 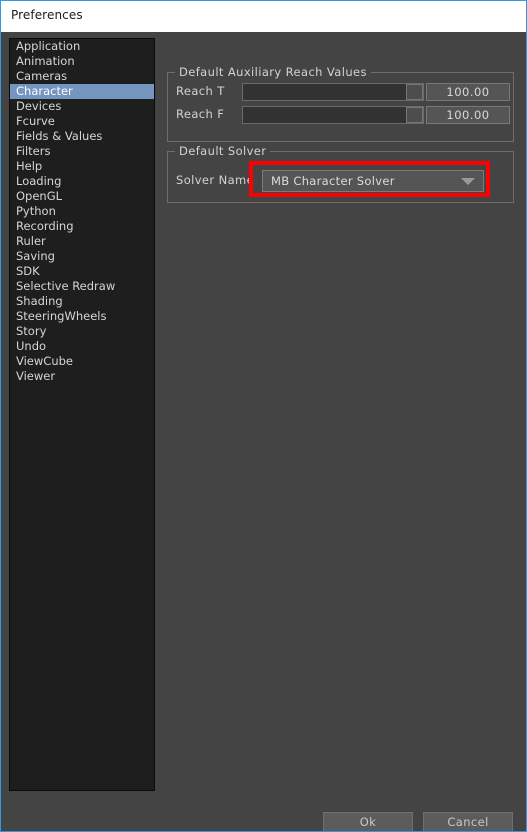 I want to click on ok-button: Ok, so click(x=368, y=821).